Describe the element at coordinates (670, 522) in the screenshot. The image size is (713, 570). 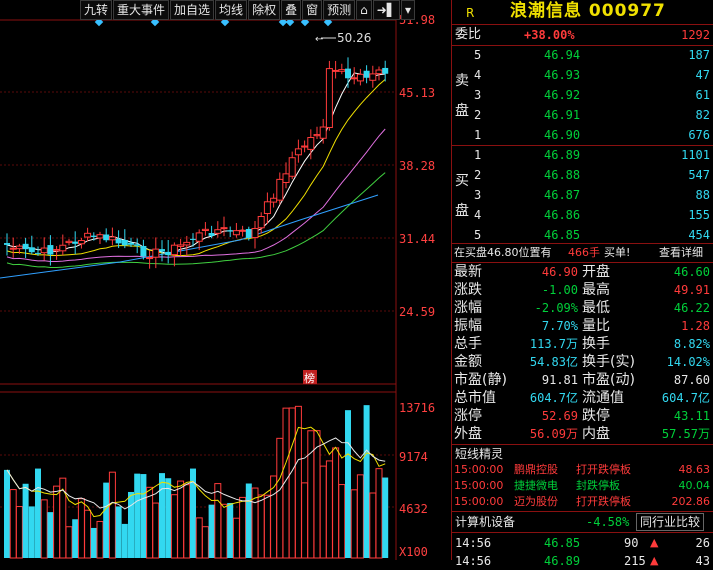
I see `industry-compare-button: 同行业比较` at that location.